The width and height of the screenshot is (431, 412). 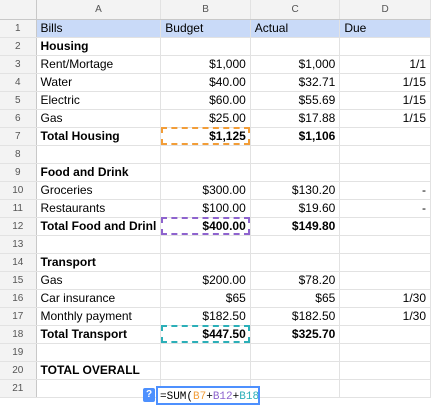 I want to click on formula-editor: =SUM(B7+B12+B18), so click(x=208, y=395).